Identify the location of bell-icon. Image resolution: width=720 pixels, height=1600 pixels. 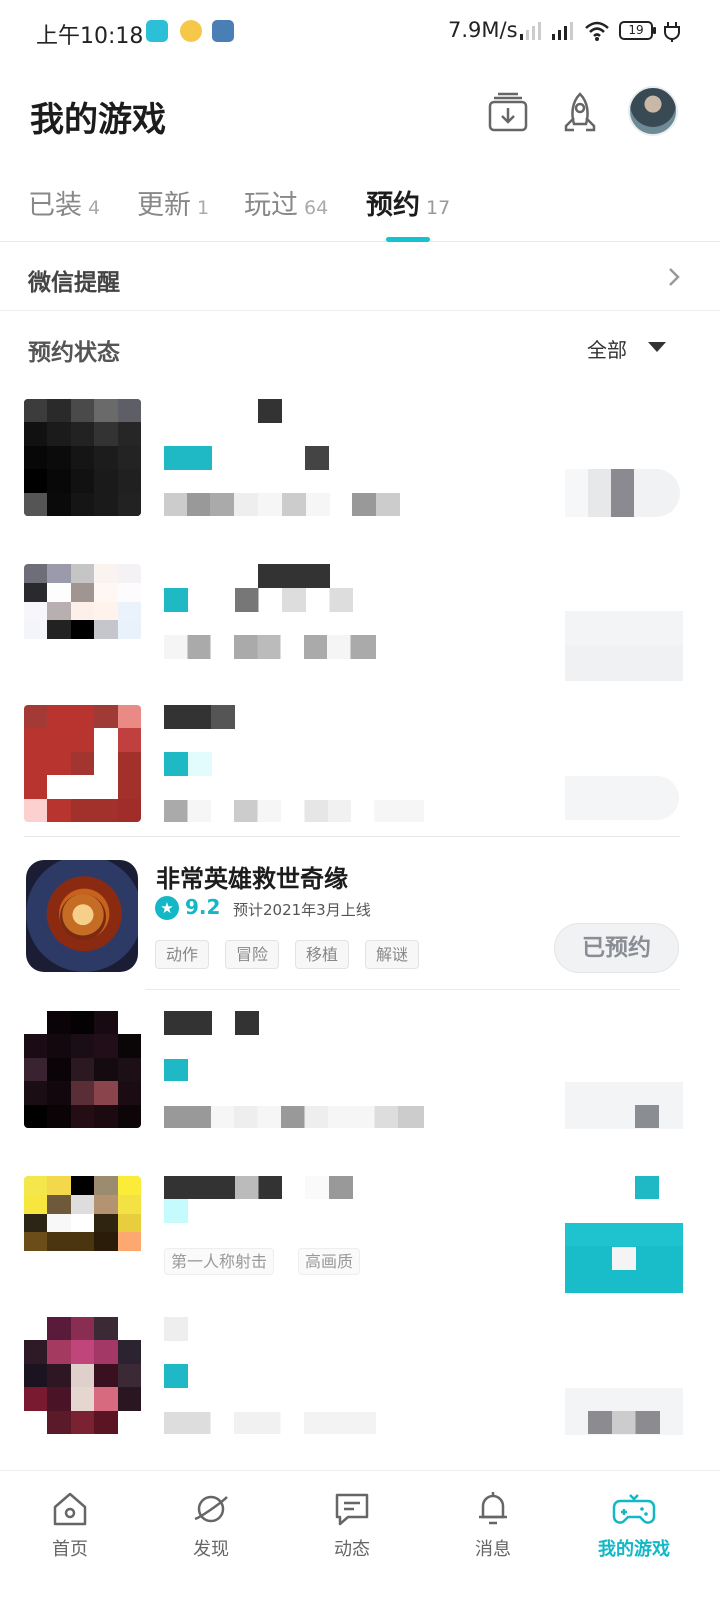
(493, 1508).